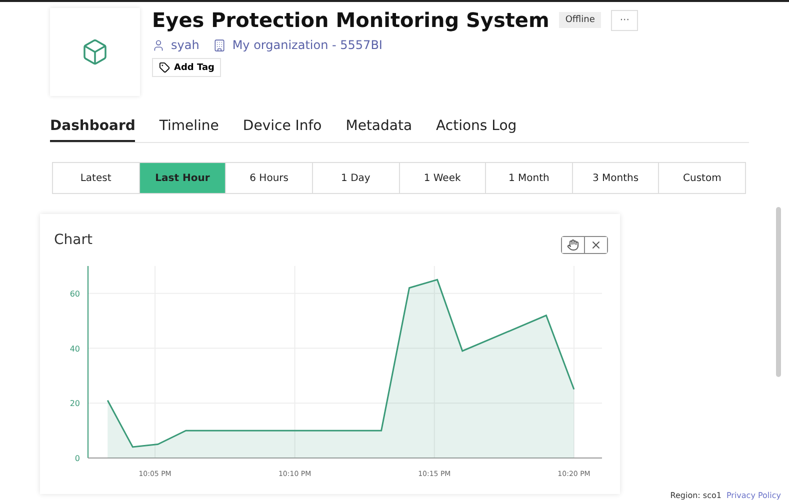 The image size is (789, 502). What do you see at coordinates (93, 128) in the screenshot?
I see `tab: Dashboard` at bounding box center [93, 128].